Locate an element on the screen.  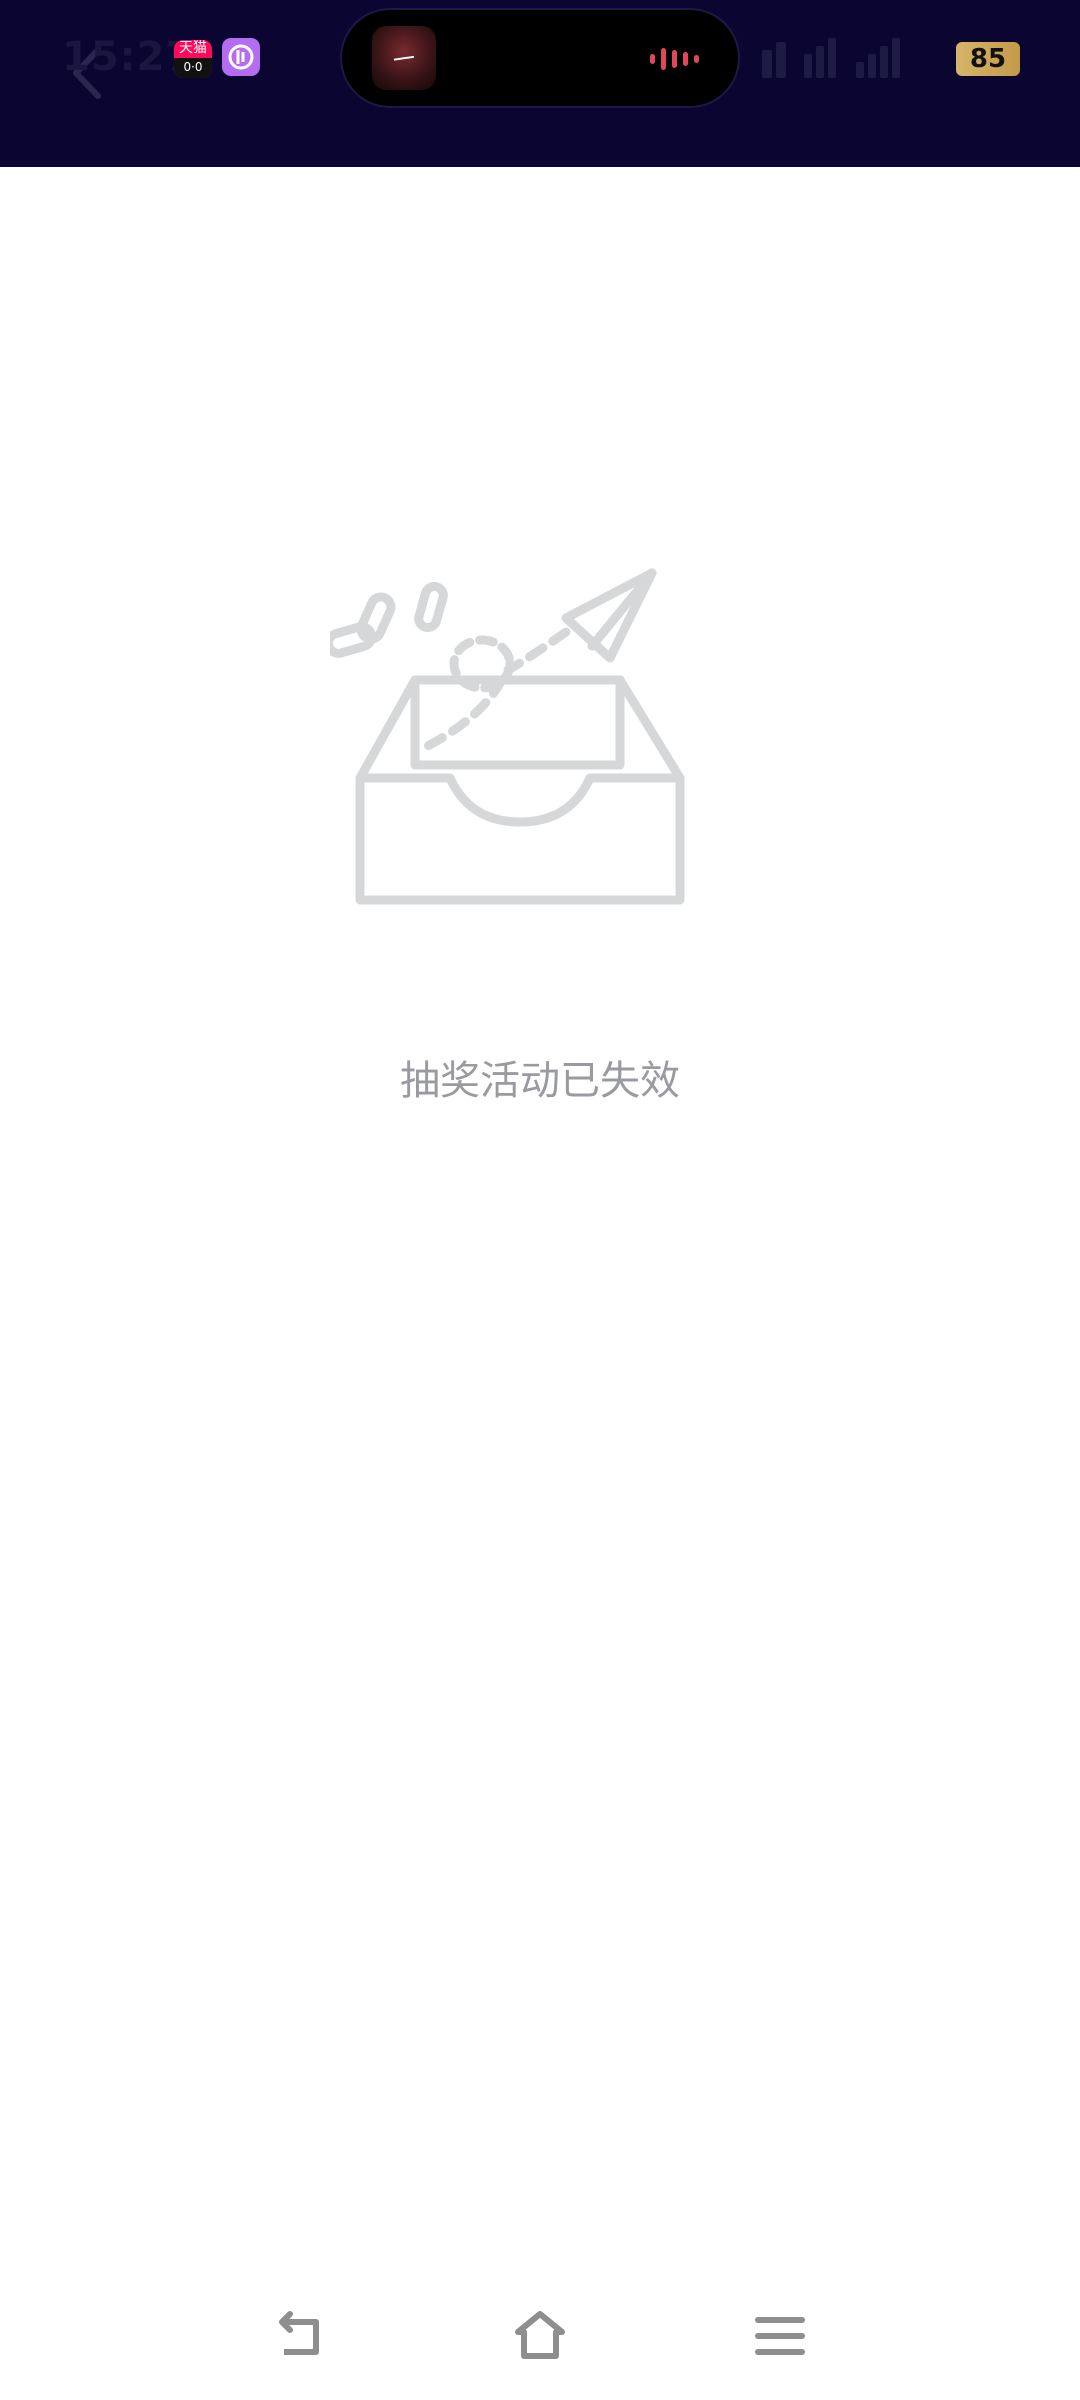
media-artwork: ━━━ is located at coordinates (404, 58).